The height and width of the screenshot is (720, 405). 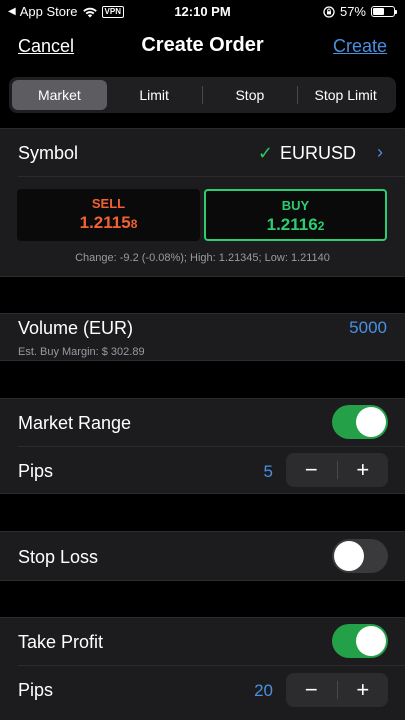 I want to click on buy-label: BUY, so click(x=295, y=205).